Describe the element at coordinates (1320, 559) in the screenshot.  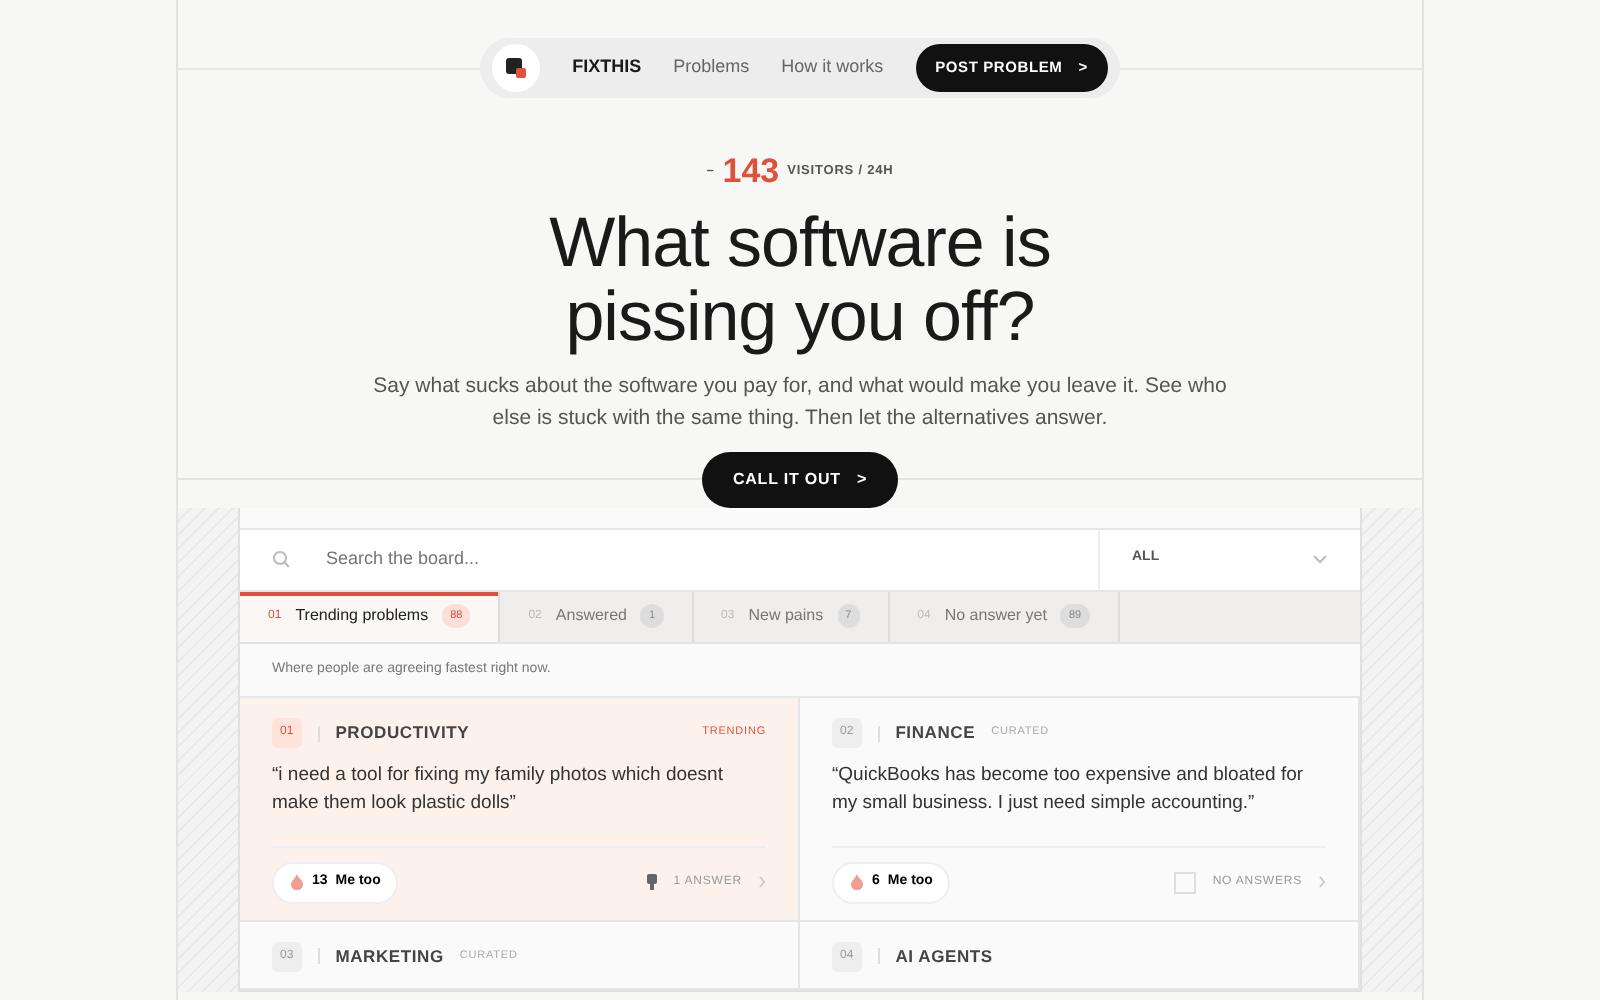
I see `chevron-down-icon` at that location.